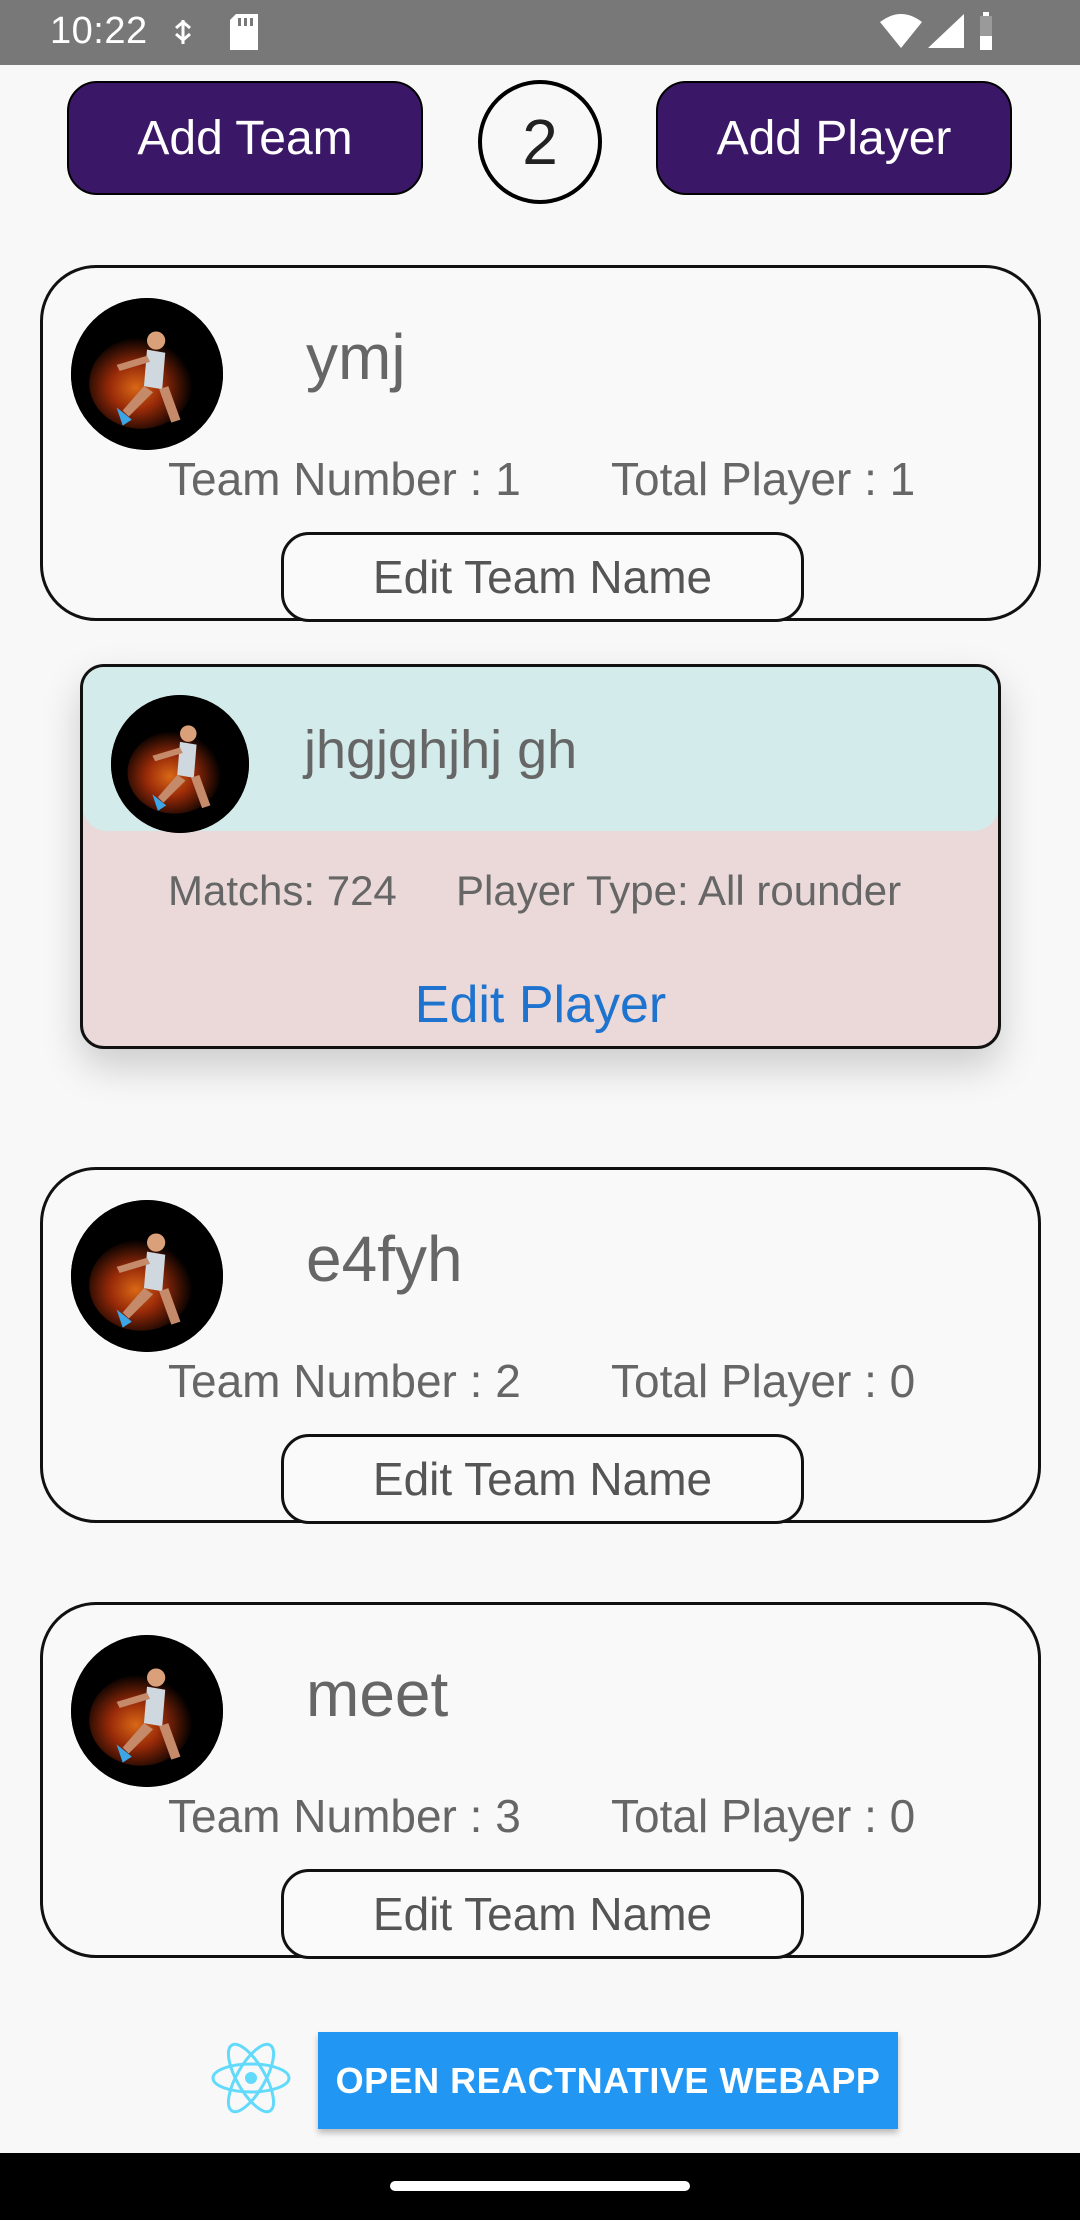 The height and width of the screenshot is (2220, 1080). Describe the element at coordinates (679, 890) in the screenshot. I see `player-type: Player Type: All rounder` at that location.